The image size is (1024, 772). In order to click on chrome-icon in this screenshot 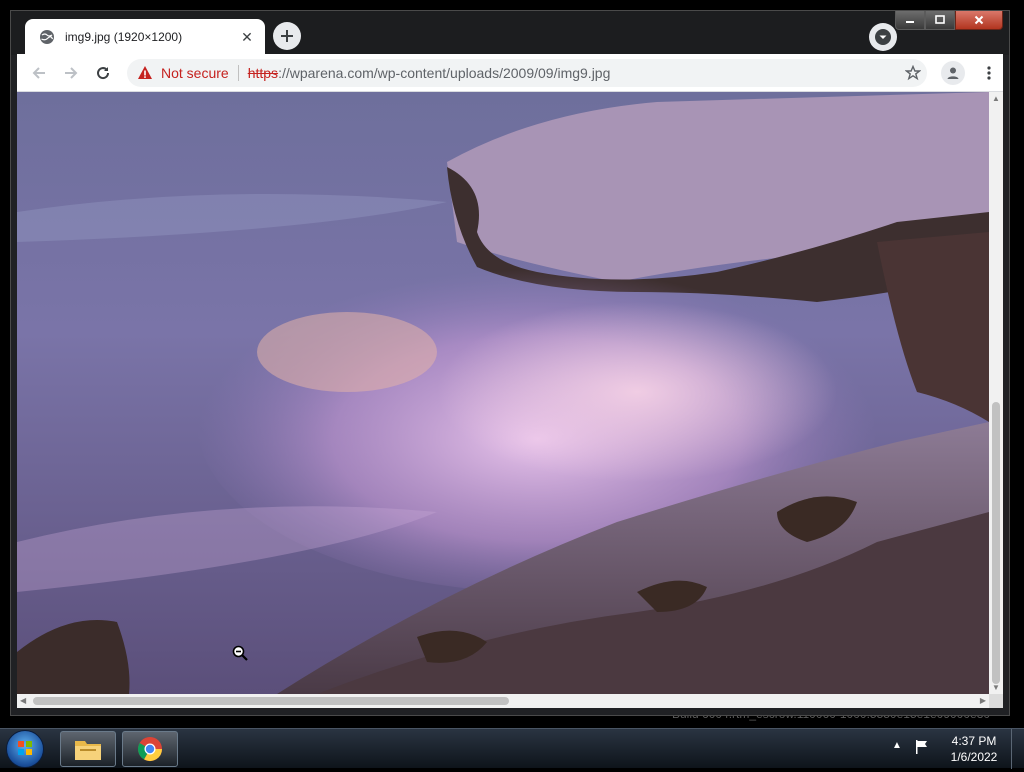, I will do `click(150, 749)`.